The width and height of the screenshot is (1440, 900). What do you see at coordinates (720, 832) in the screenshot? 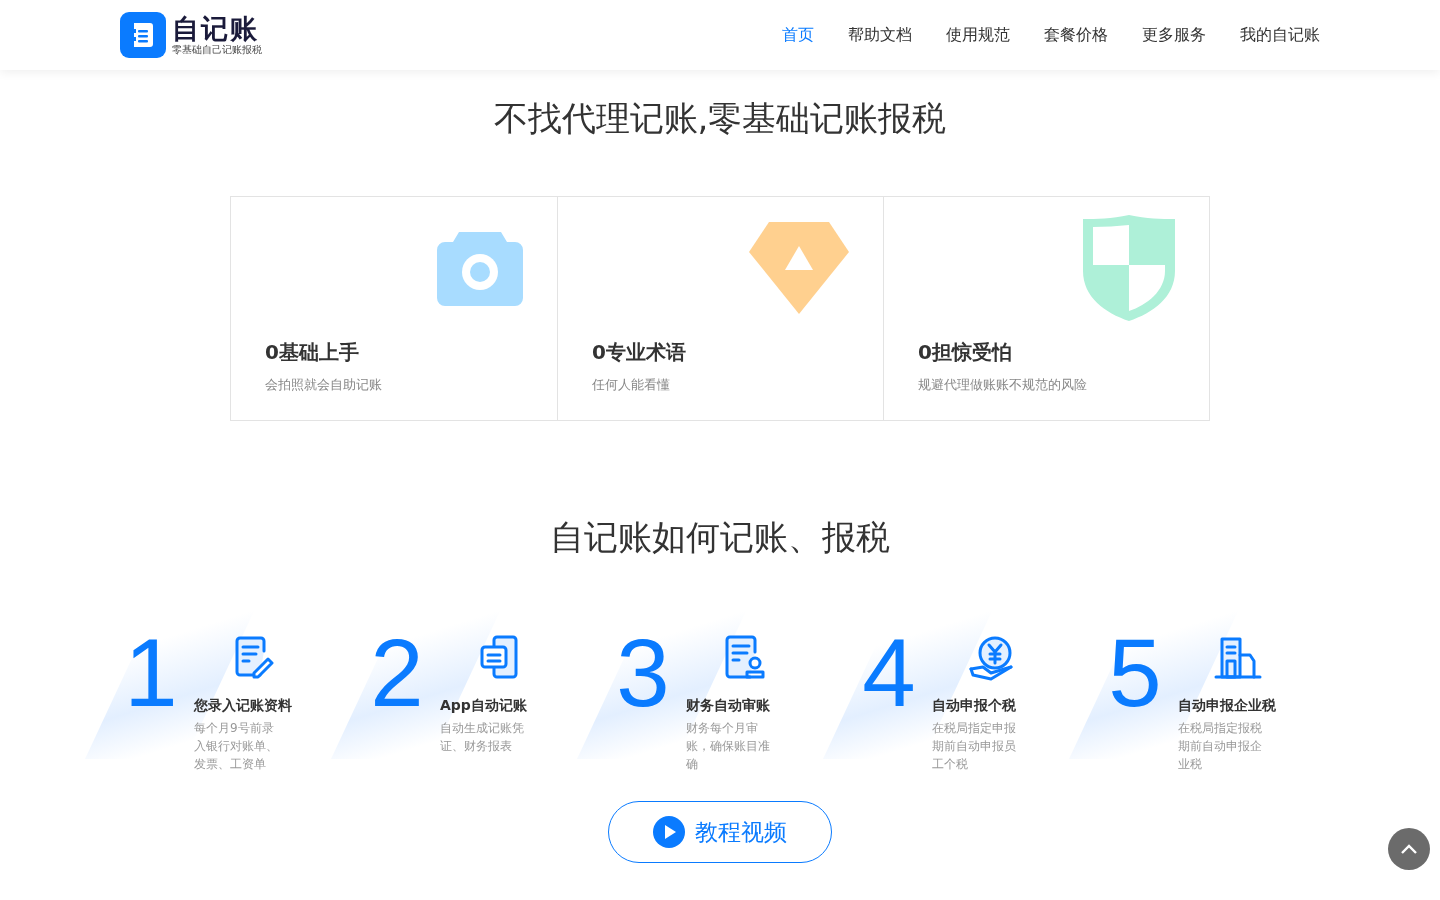
I see `tutorial-video-button: 教程视频` at bounding box center [720, 832].